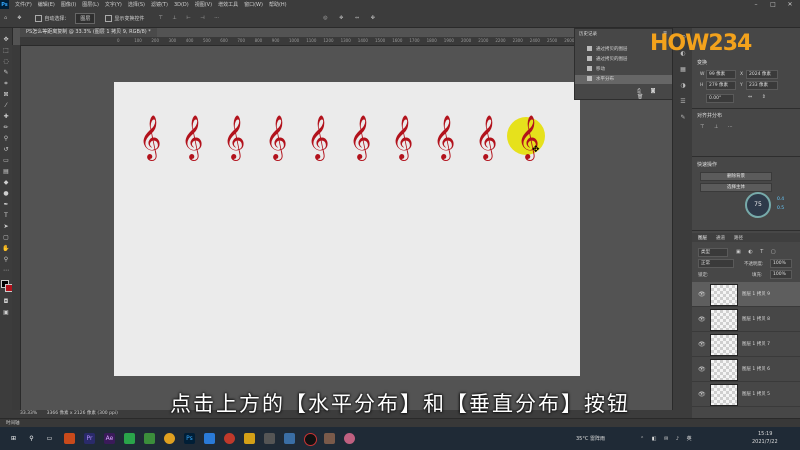 The height and width of the screenshot is (450, 800). What do you see at coordinates (736, 187) in the screenshot?
I see `select-subject-button: 选择主体` at bounding box center [736, 187].